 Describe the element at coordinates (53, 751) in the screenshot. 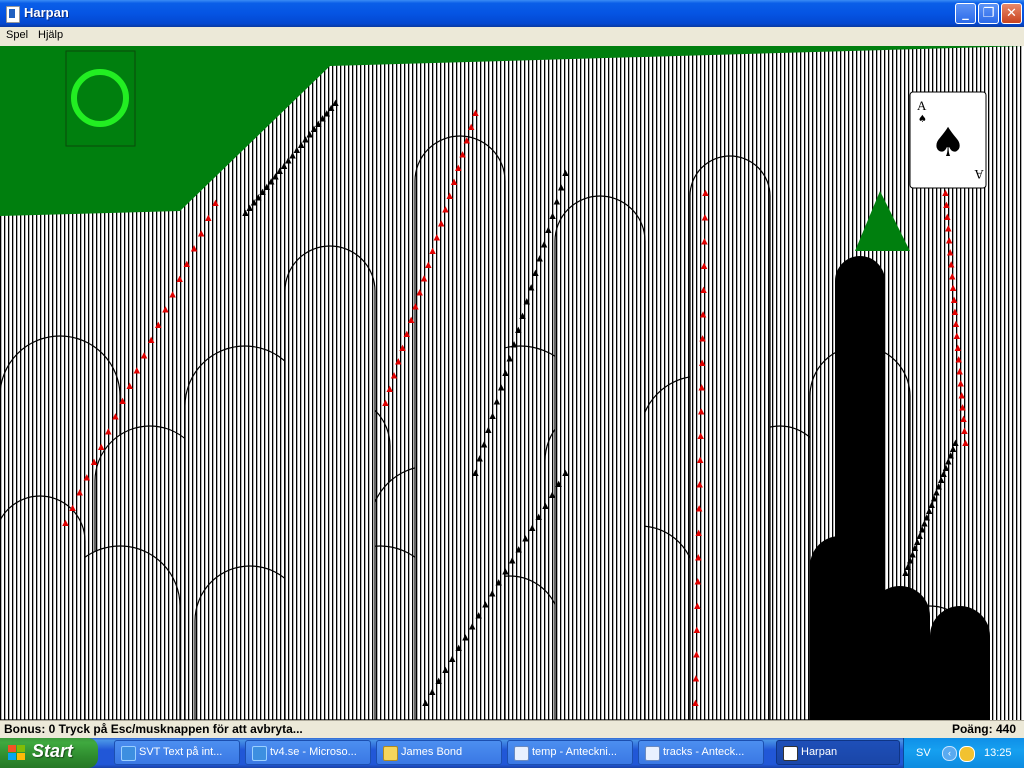

I see `start-label: Start` at that location.